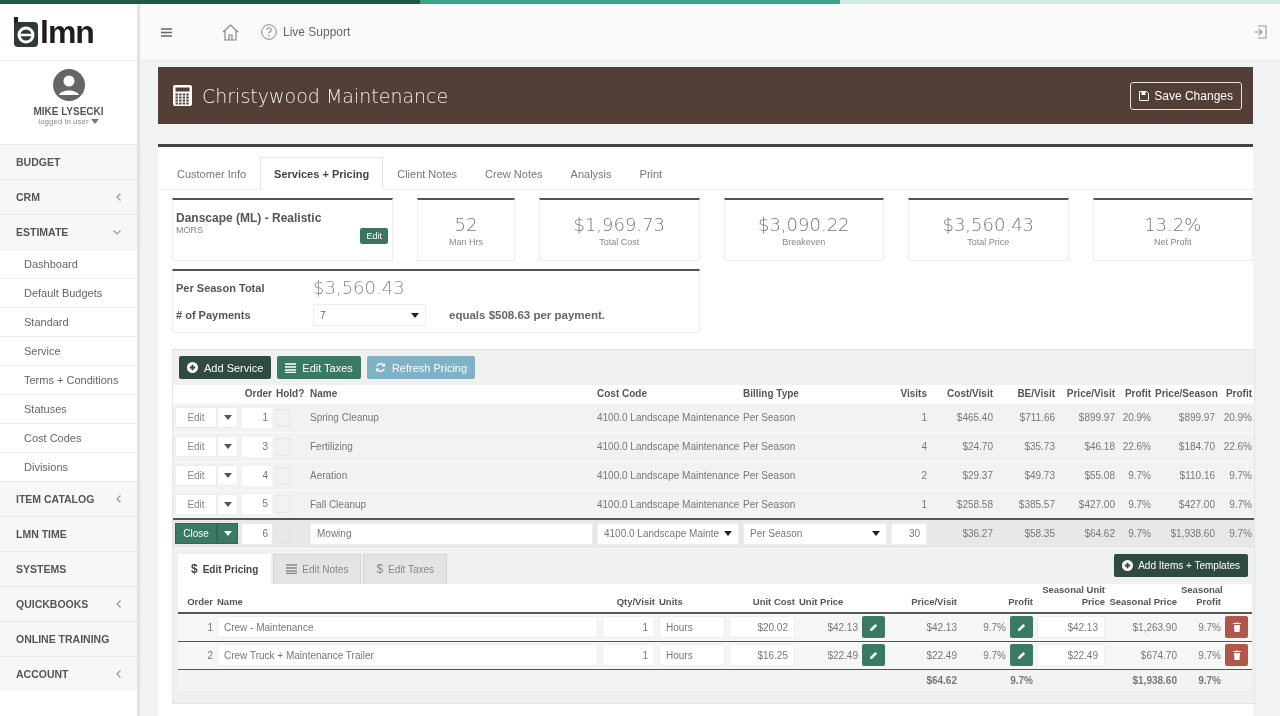 The image size is (1280, 716). Describe the element at coordinates (668, 533) in the screenshot. I see `cost-code-select: 4100.0 Landscape Mainte` at that location.